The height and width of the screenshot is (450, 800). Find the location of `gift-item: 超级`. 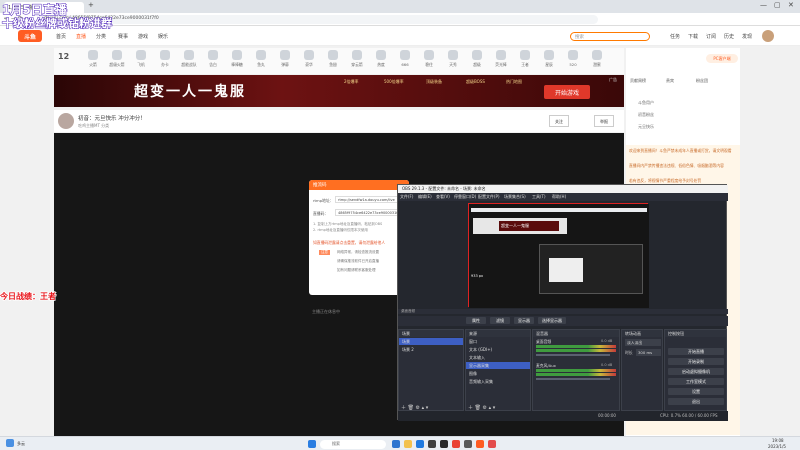

gift-item: 超级 is located at coordinates (477, 59).